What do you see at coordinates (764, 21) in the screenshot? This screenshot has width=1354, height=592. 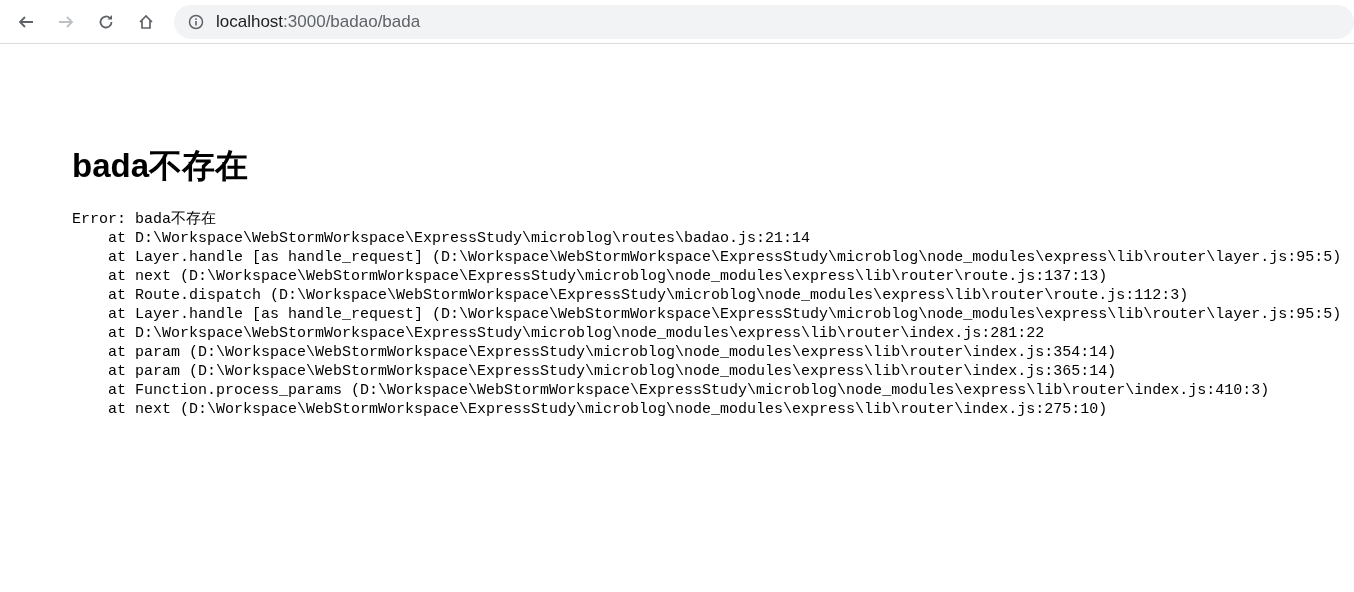 I see `address-bar: localhost:3000/badao/bada` at bounding box center [764, 21].